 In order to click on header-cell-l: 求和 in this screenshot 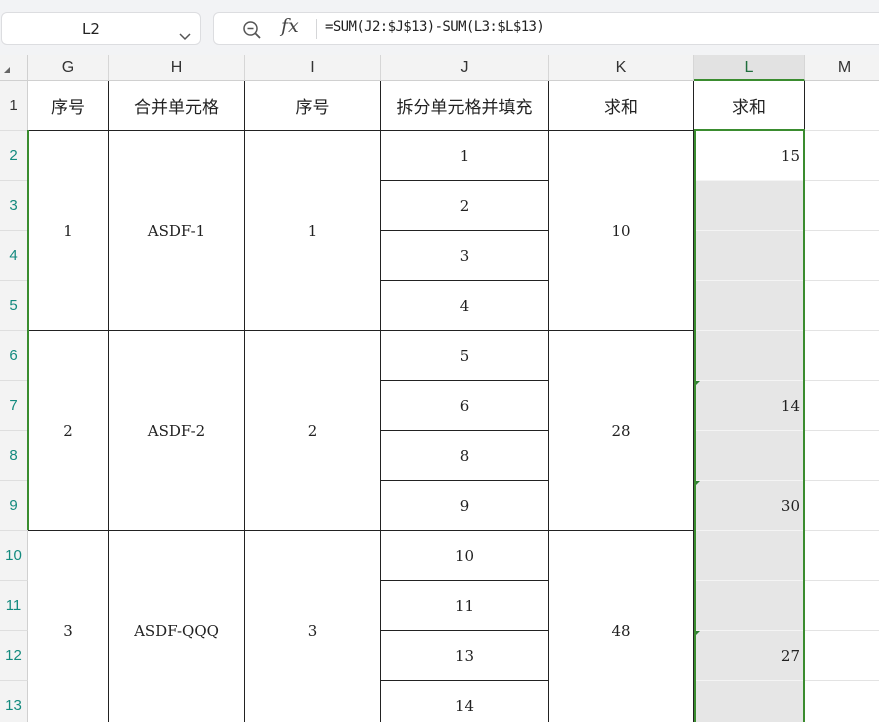, I will do `click(749, 106)`.